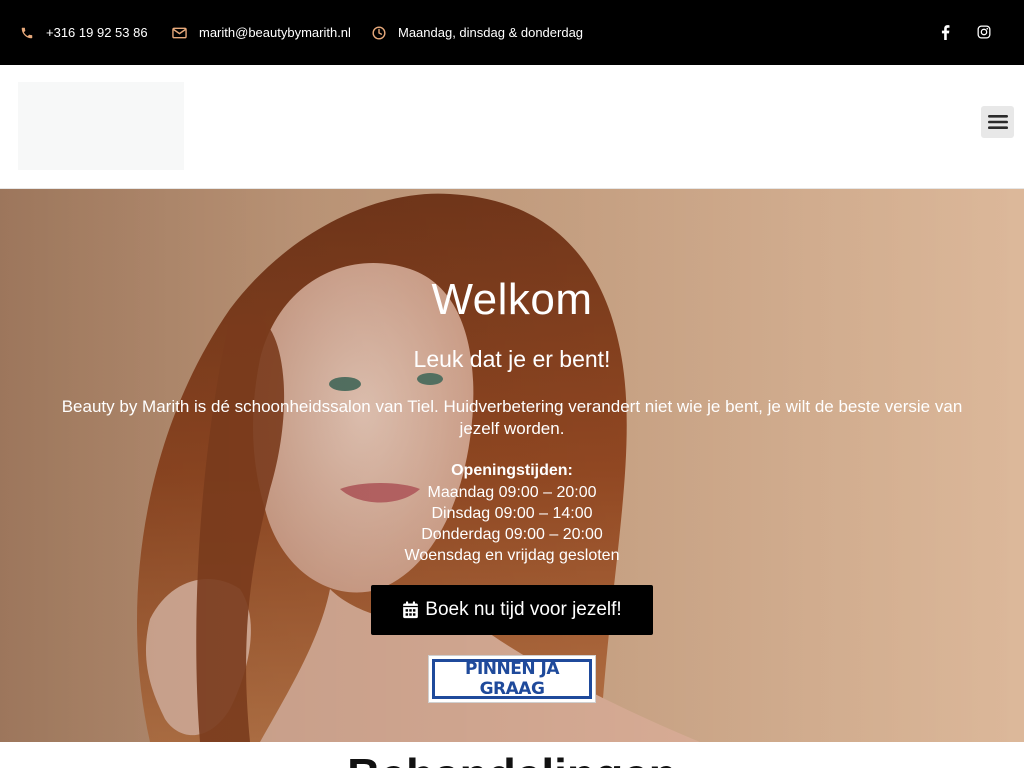  What do you see at coordinates (491, 32) in the screenshot?
I see `opening-days-text: Maandag, dinsdag & donderdag` at bounding box center [491, 32].